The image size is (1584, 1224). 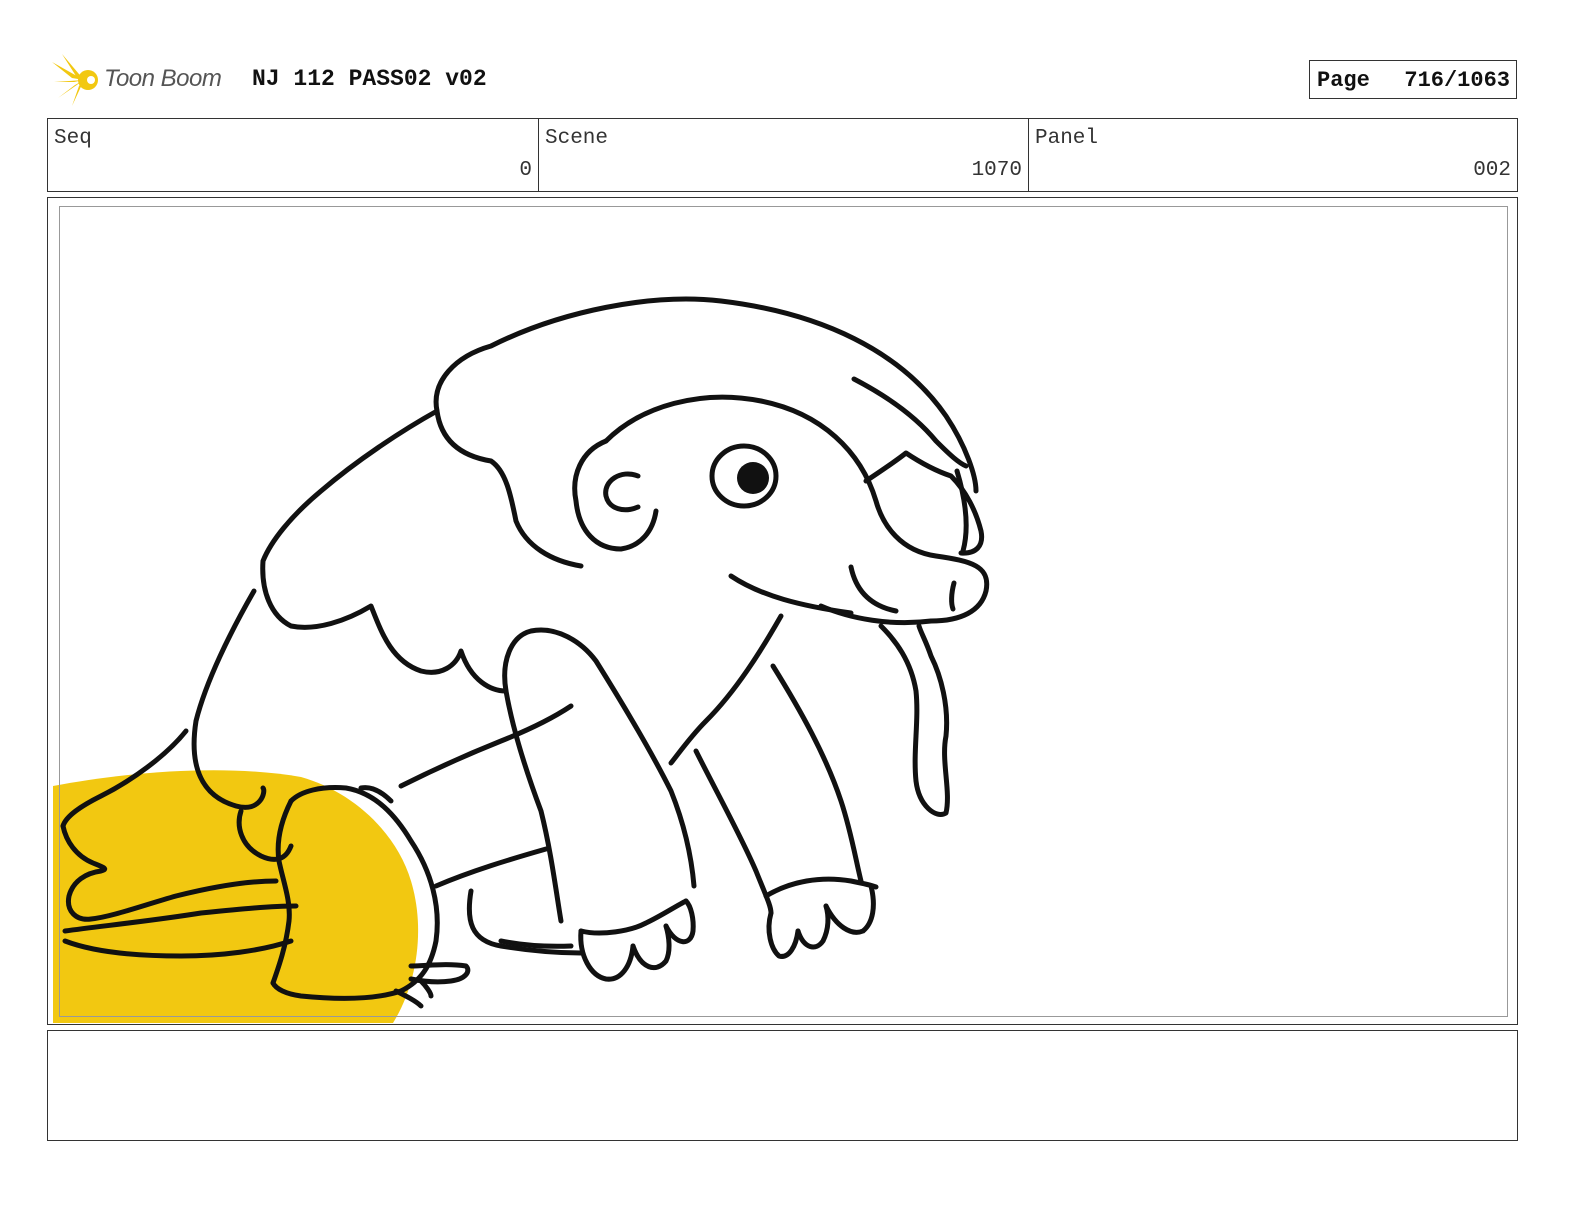 What do you see at coordinates (369, 79) in the screenshot?
I see `project-title: NJ 112 PASS02 v02` at bounding box center [369, 79].